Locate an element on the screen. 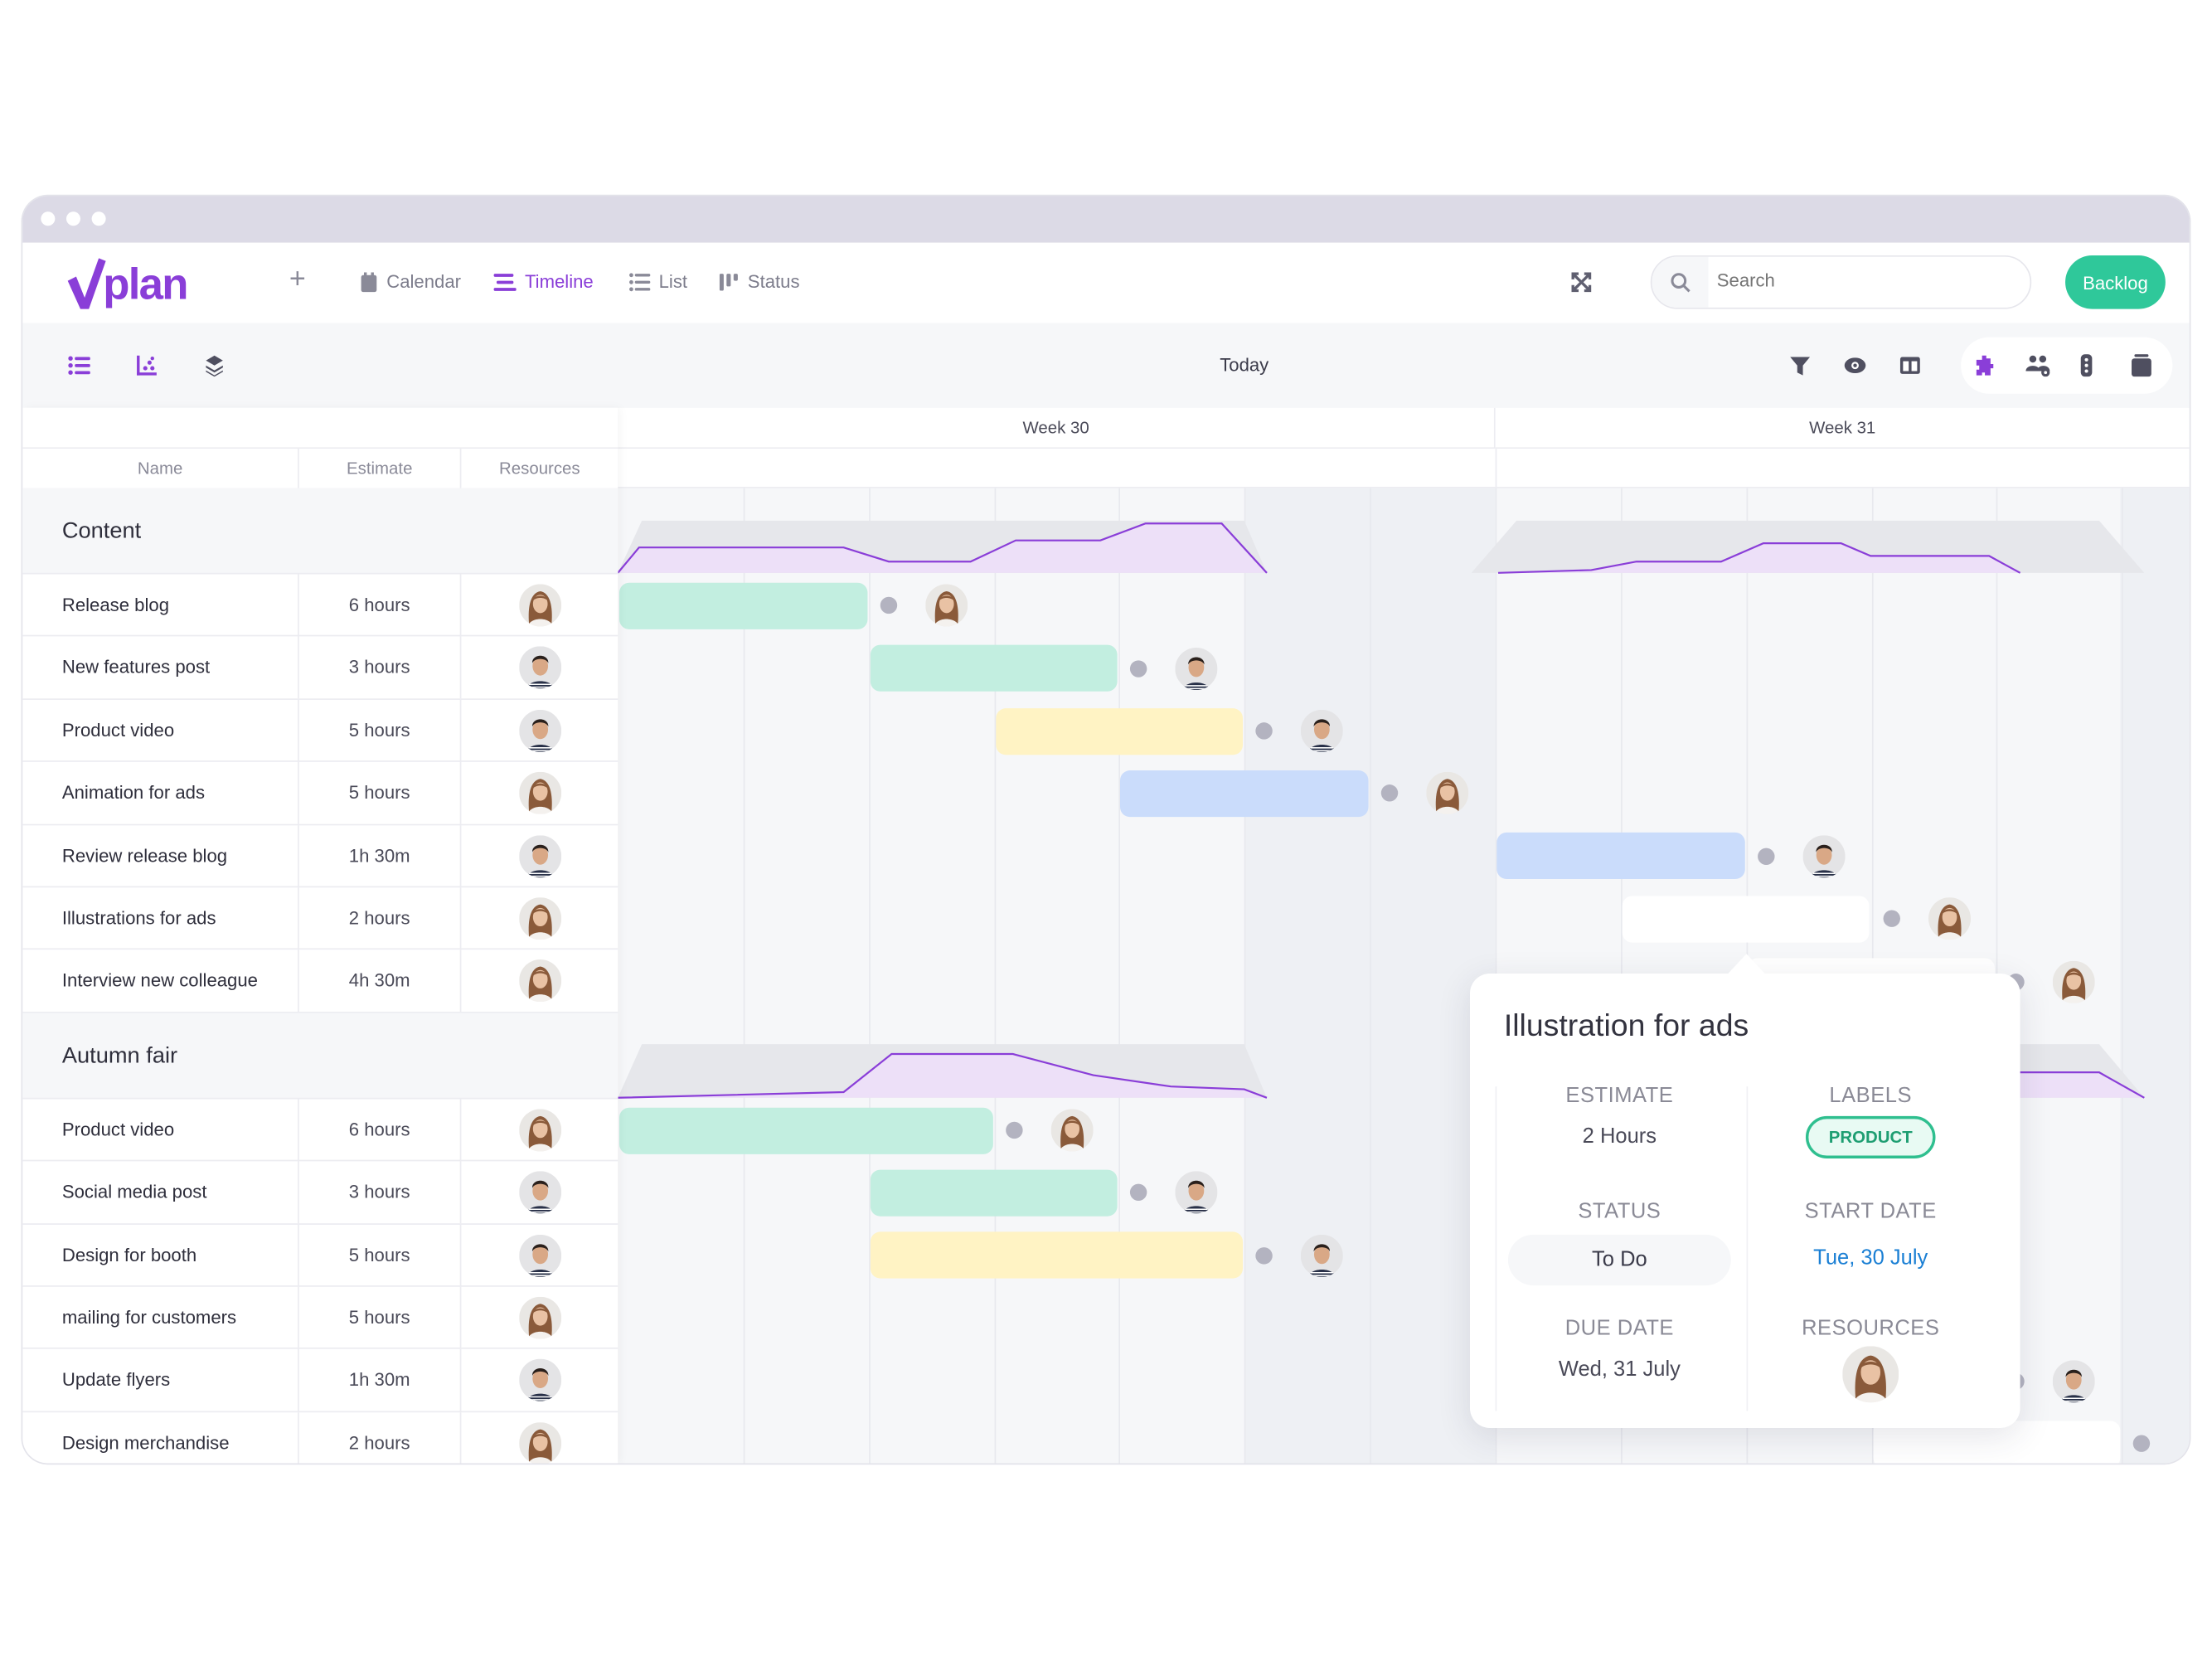  add-button: + is located at coordinates (297, 280).